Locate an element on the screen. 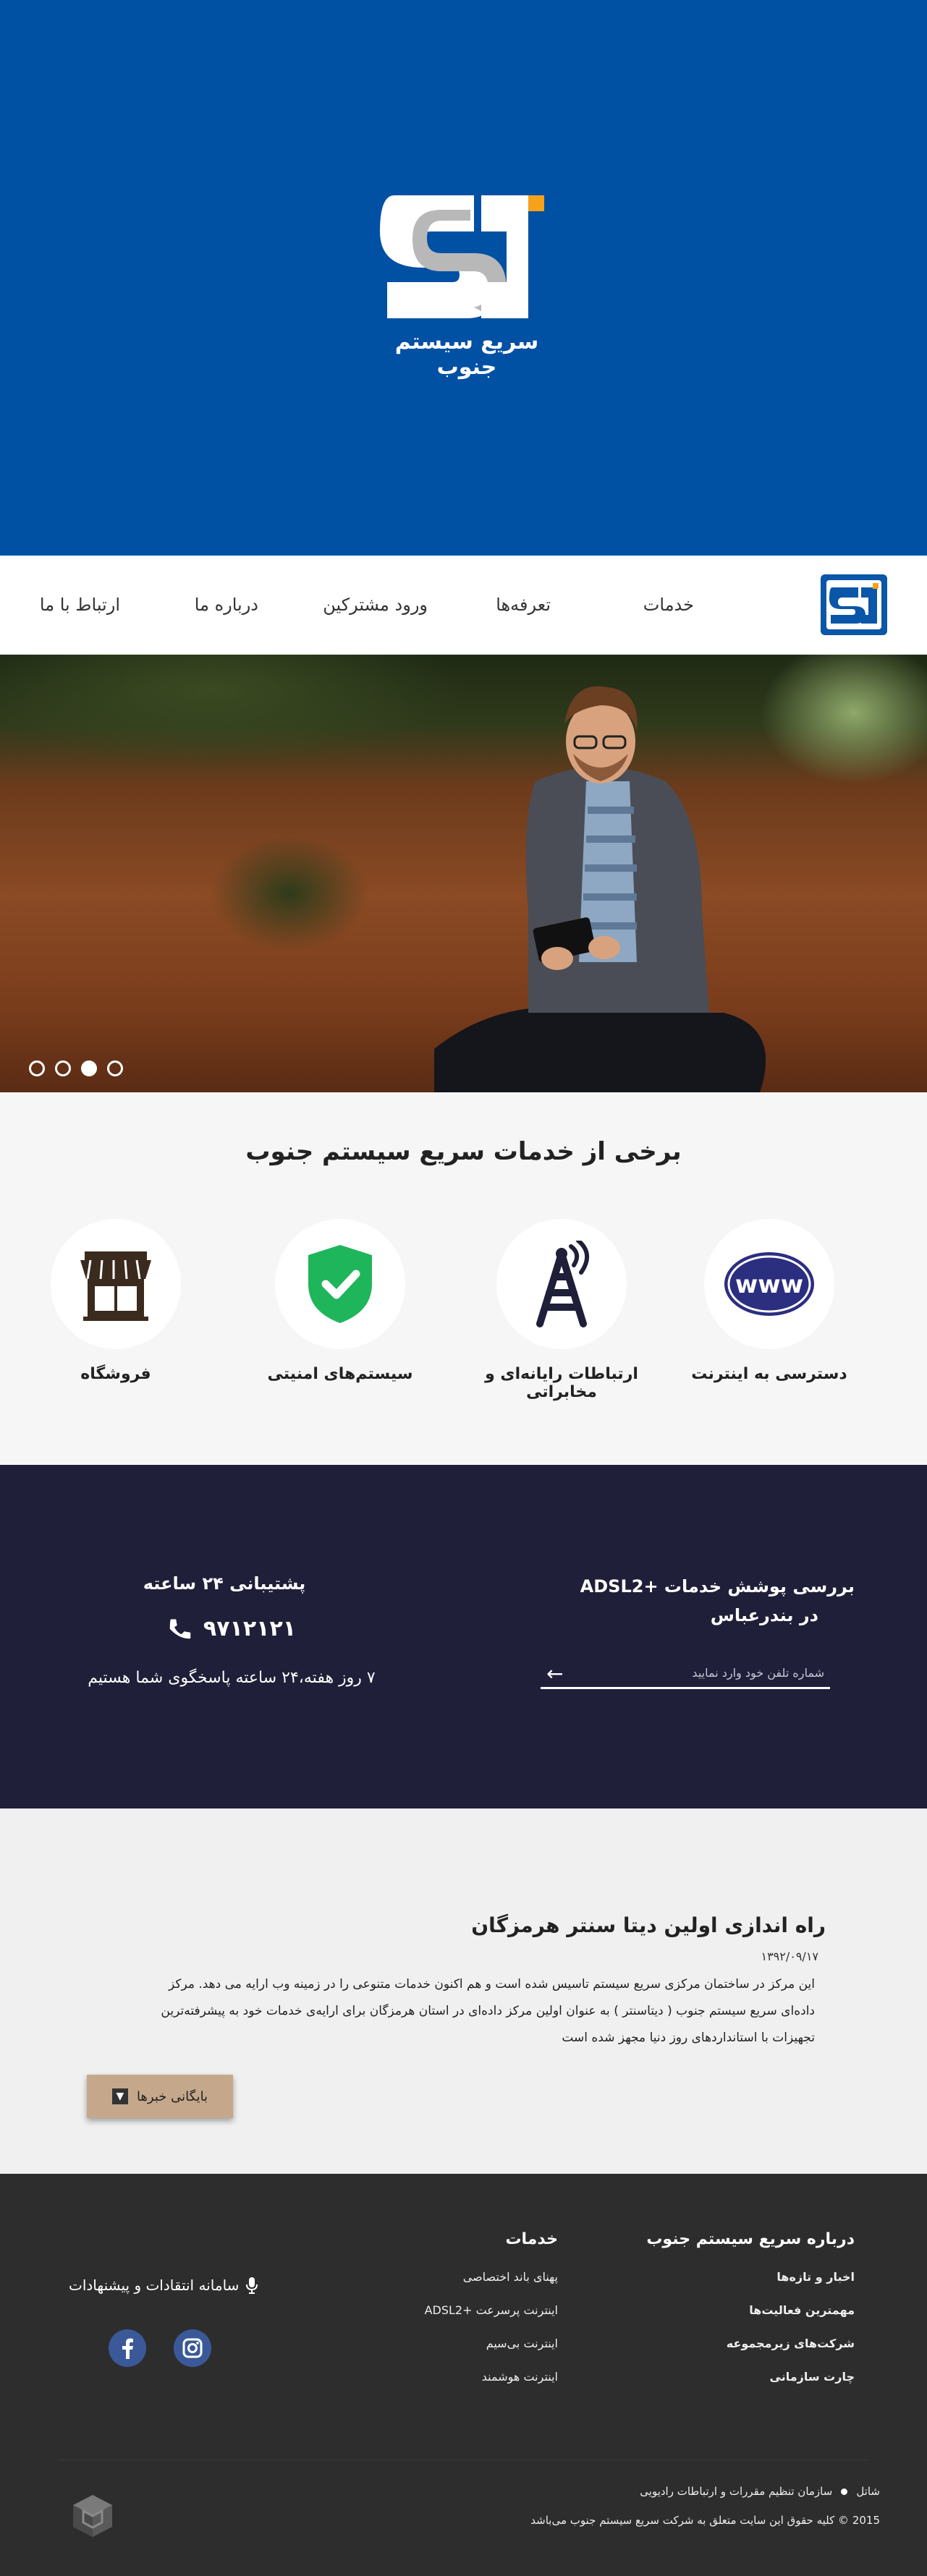 The height and width of the screenshot is (2576, 927). www-icon: www is located at coordinates (769, 1284).